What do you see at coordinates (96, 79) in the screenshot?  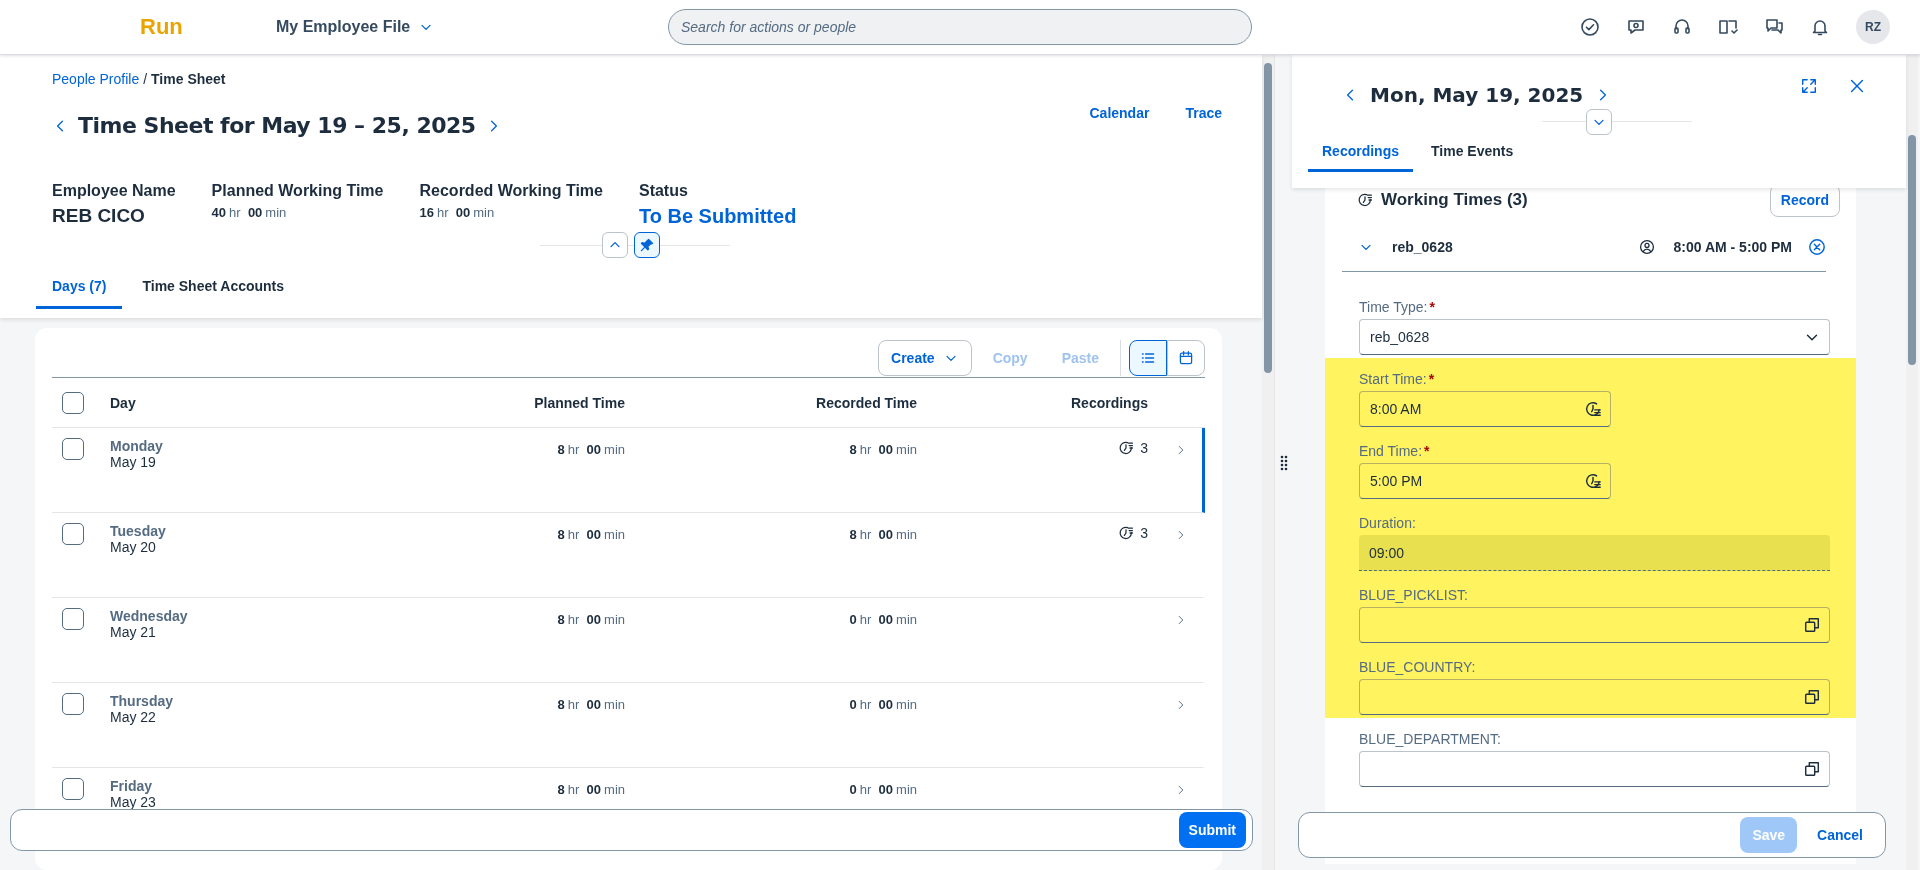 I see `breadcrumb-link: People Profile` at bounding box center [96, 79].